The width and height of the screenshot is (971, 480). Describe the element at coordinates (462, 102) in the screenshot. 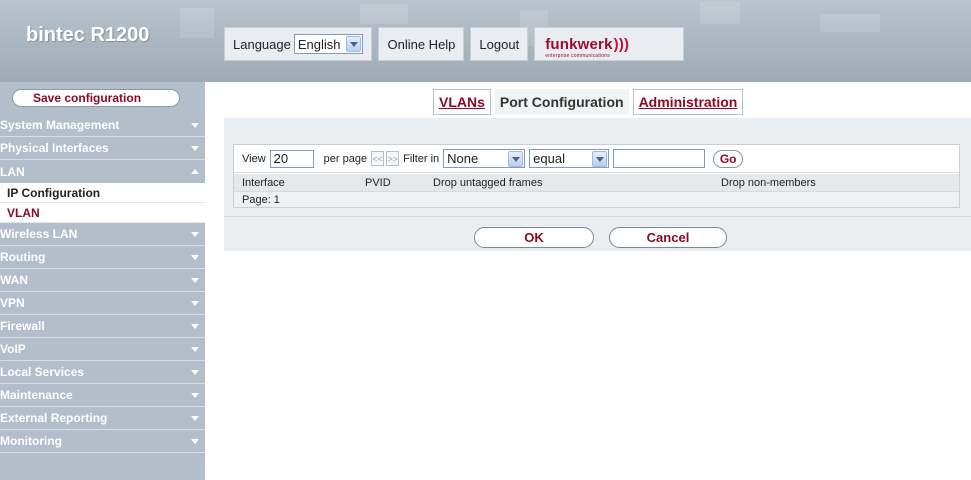

I see `tab-vlans: VLANs` at that location.